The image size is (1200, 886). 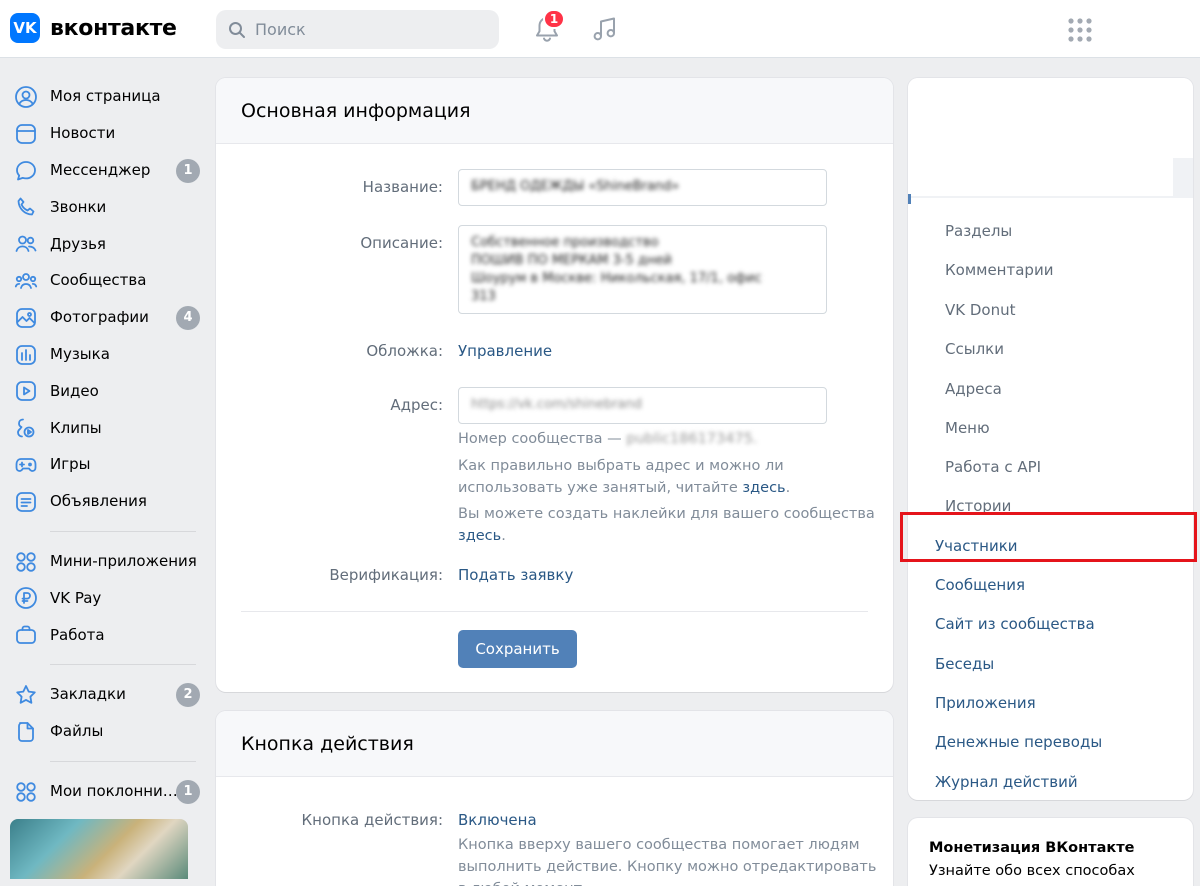 What do you see at coordinates (237, 29) in the screenshot?
I see `search-icon` at bounding box center [237, 29].